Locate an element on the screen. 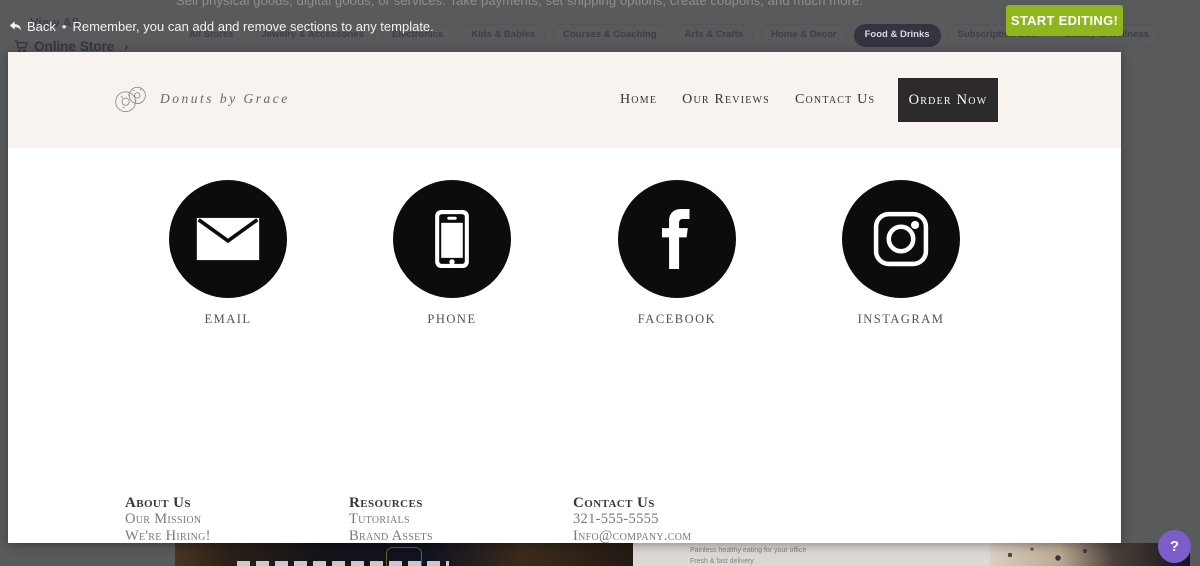 Image resolution: width=1200 pixels, height=566 pixels. phone-icon is located at coordinates (452, 239).